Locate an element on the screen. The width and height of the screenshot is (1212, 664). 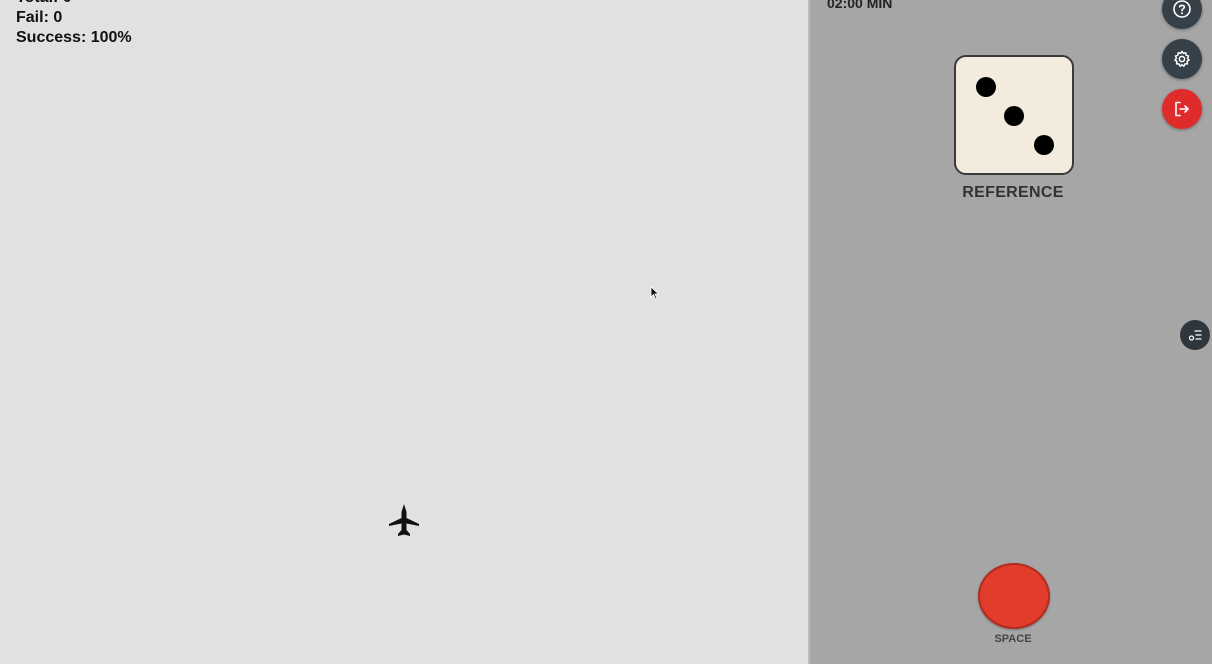
settings-list-icon is located at coordinates (1195, 335).